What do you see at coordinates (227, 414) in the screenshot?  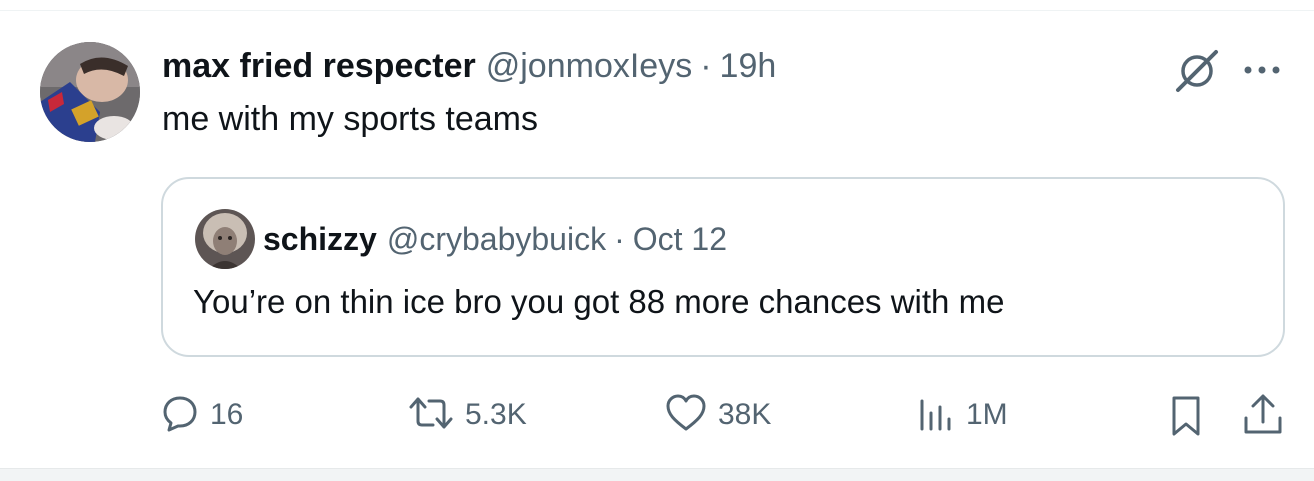 I see `reply-count: 16` at bounding box center [227, 414].